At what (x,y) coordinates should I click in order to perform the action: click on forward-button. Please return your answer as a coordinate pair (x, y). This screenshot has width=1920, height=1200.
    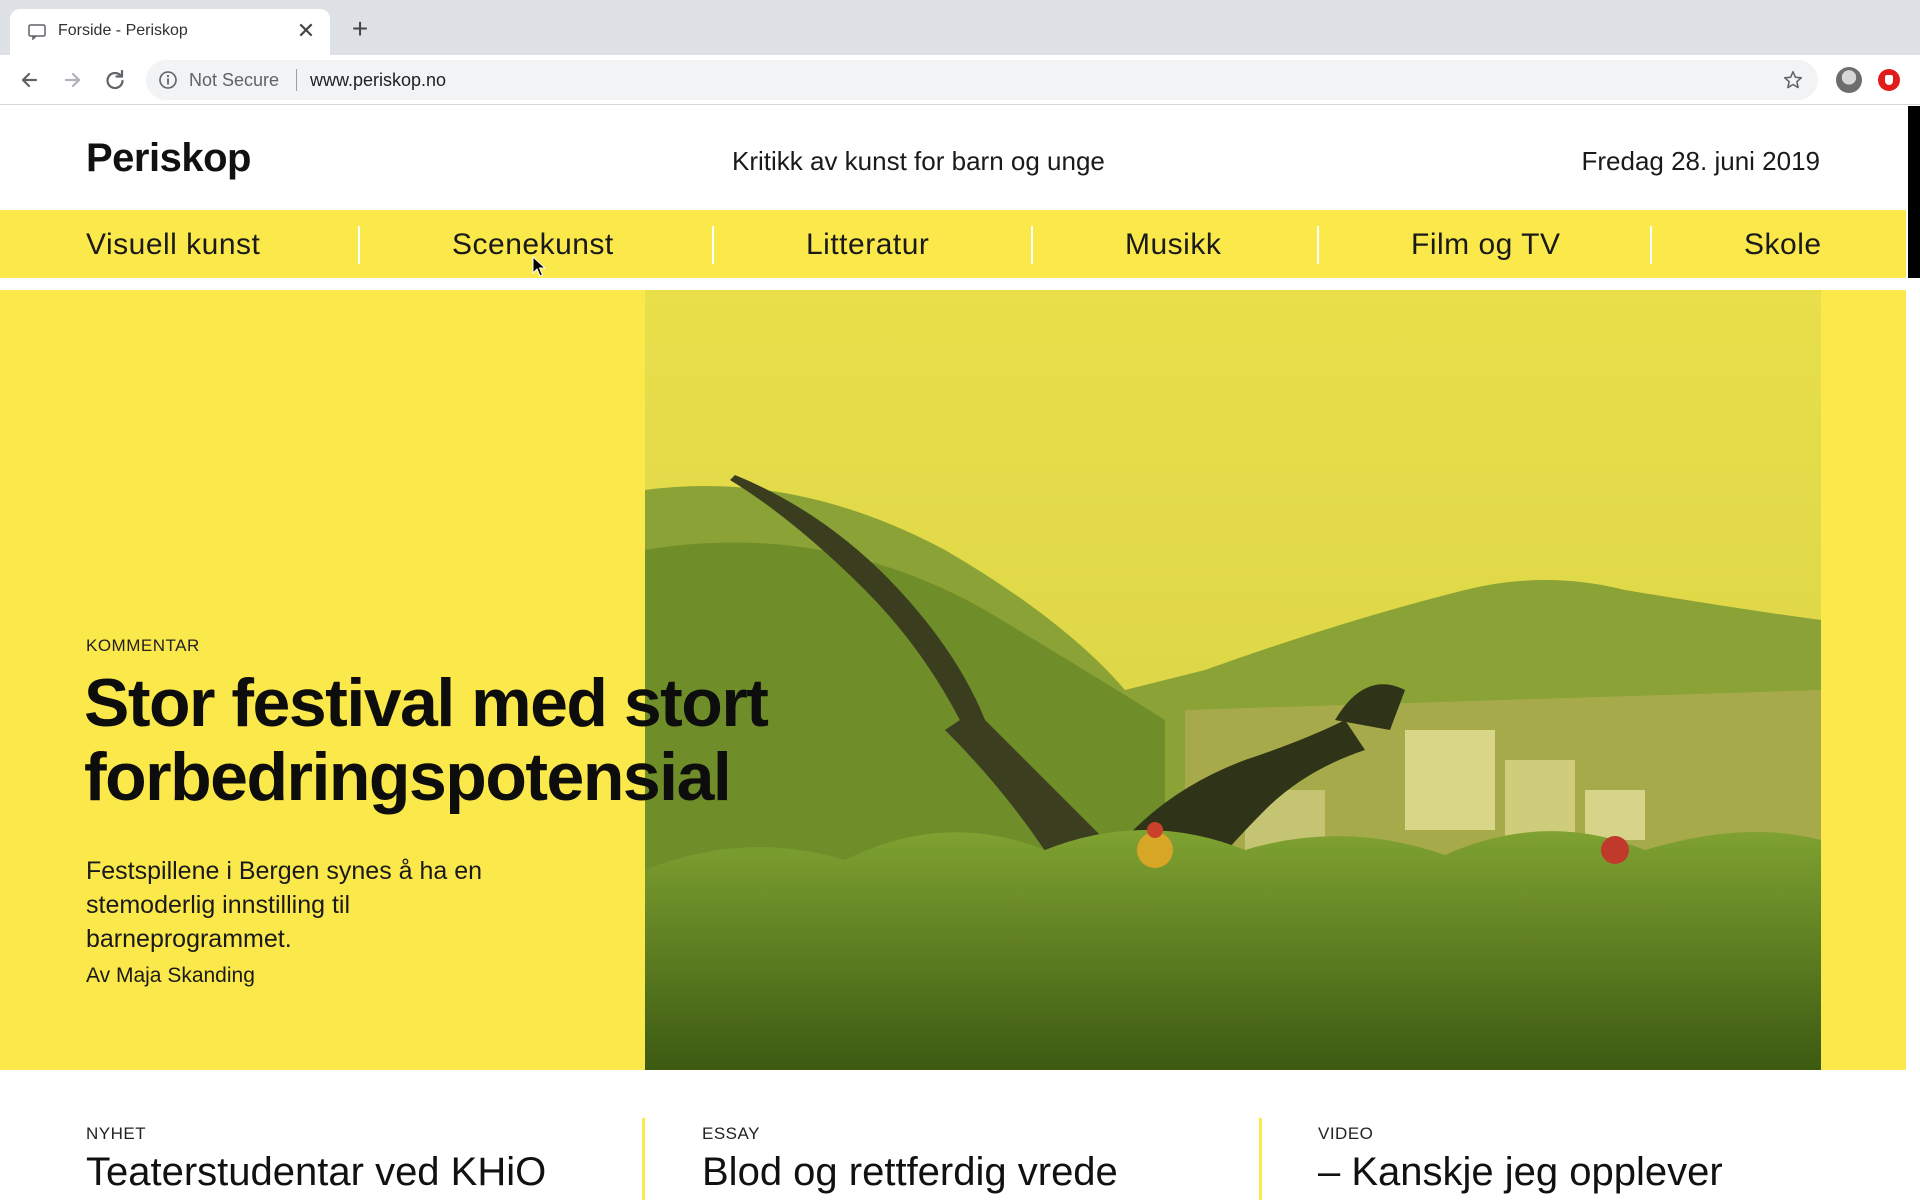
    Looking at the image, I should click on (73, 80).